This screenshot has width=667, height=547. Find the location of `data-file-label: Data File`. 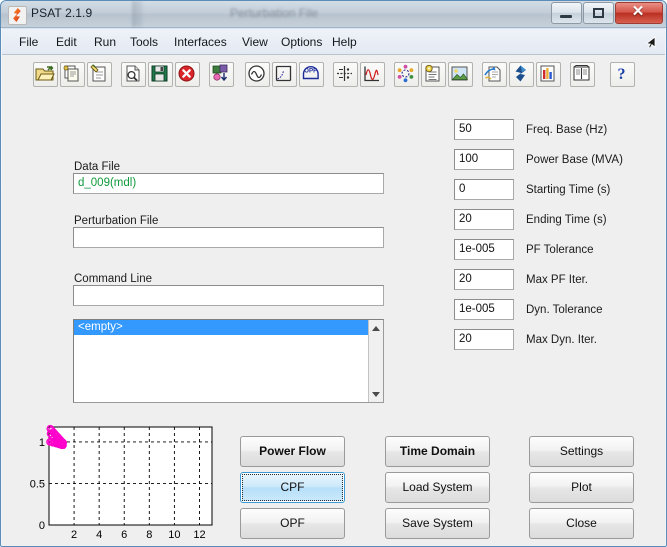

data-file-label: Data File is located at coordinates (97, 167).